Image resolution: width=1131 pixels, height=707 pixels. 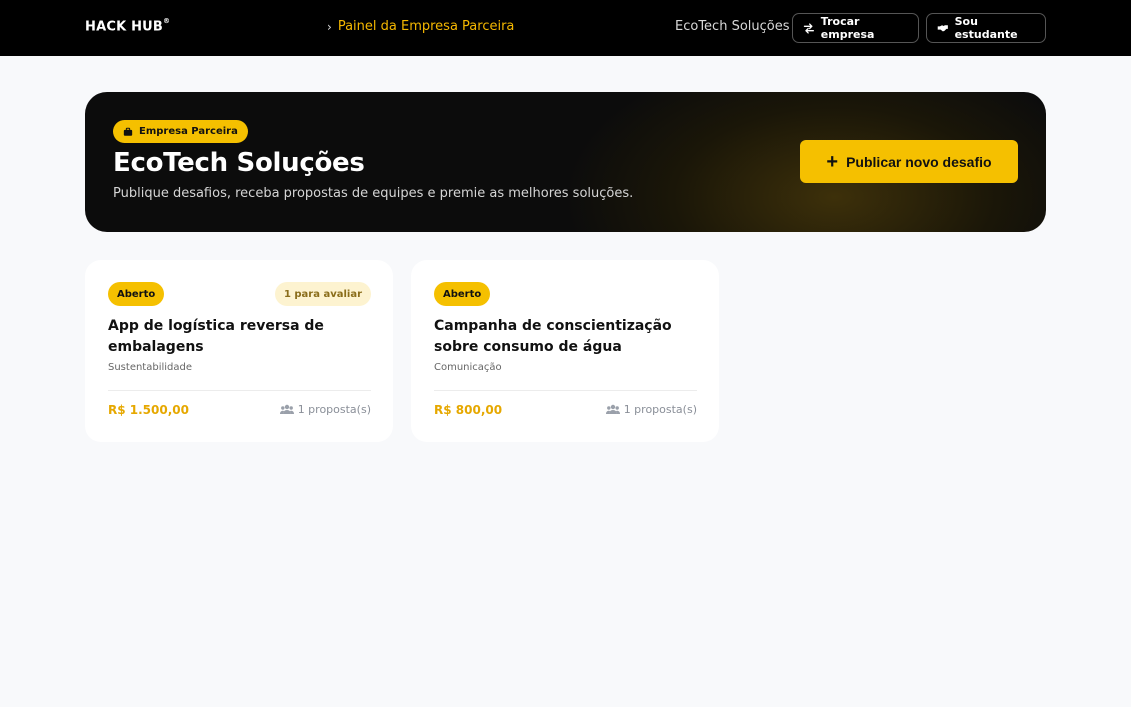 I want to click on logo-text: HACK HUB, so click(x=124, y=27).